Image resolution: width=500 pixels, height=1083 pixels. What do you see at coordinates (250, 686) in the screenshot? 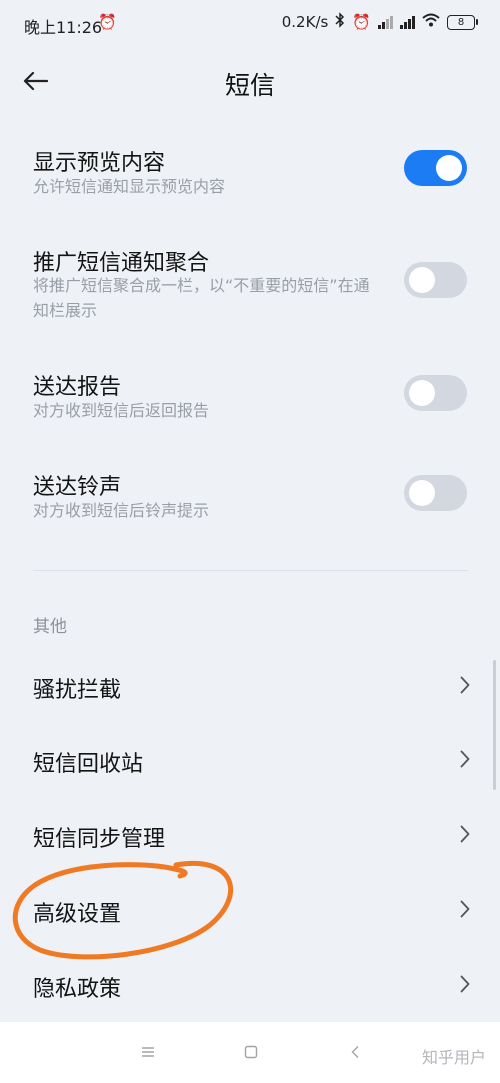
I see `nav-item-harassment-block: 骚扰拦截` at bounding box center [250, 686].